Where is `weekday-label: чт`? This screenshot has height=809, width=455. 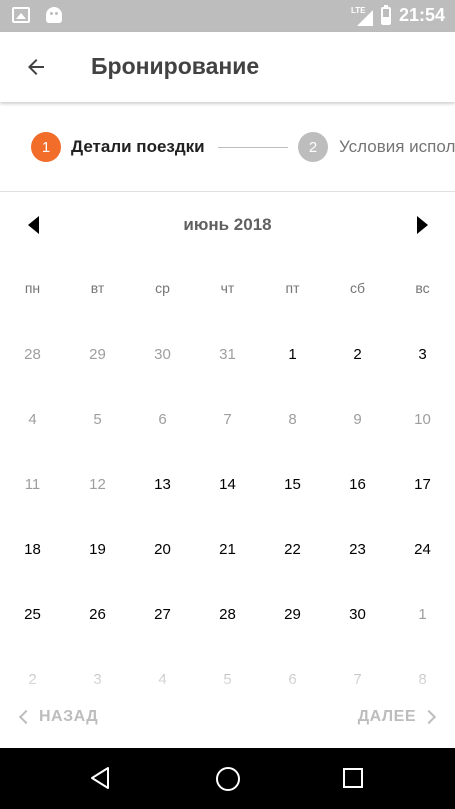
weekday-label: чт is located at coordinates (227, 288).